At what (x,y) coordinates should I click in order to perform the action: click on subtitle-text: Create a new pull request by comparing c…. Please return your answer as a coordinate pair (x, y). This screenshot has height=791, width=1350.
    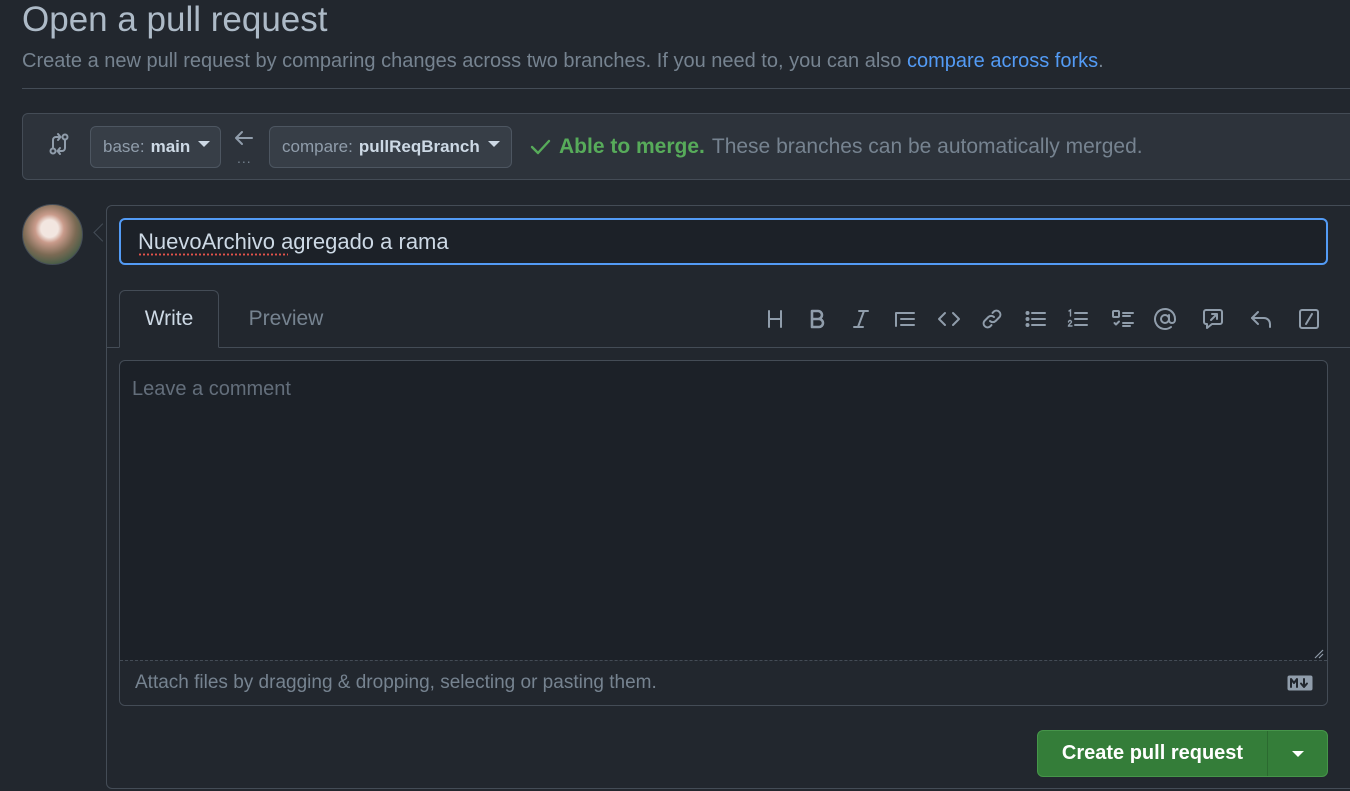
    Looking at the image, I should click on (464, 61).